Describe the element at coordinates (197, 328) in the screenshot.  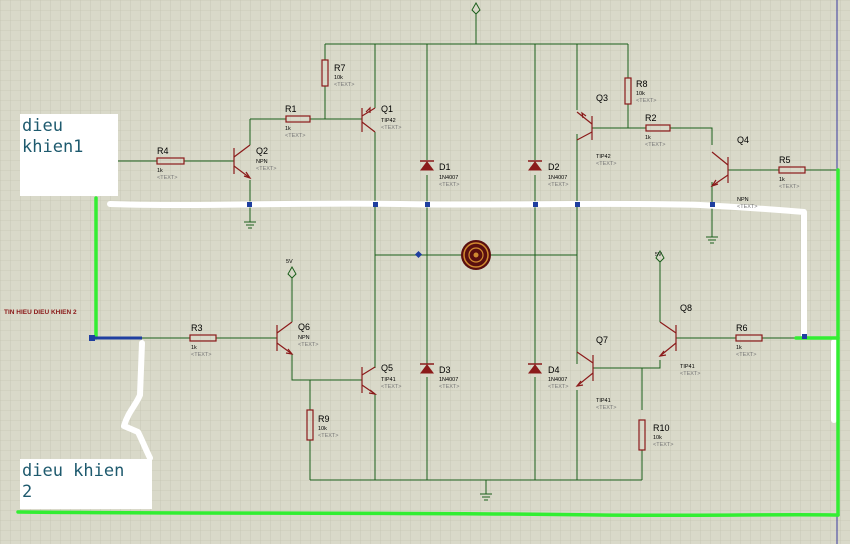
I see `r3-ref: R3` at that location.